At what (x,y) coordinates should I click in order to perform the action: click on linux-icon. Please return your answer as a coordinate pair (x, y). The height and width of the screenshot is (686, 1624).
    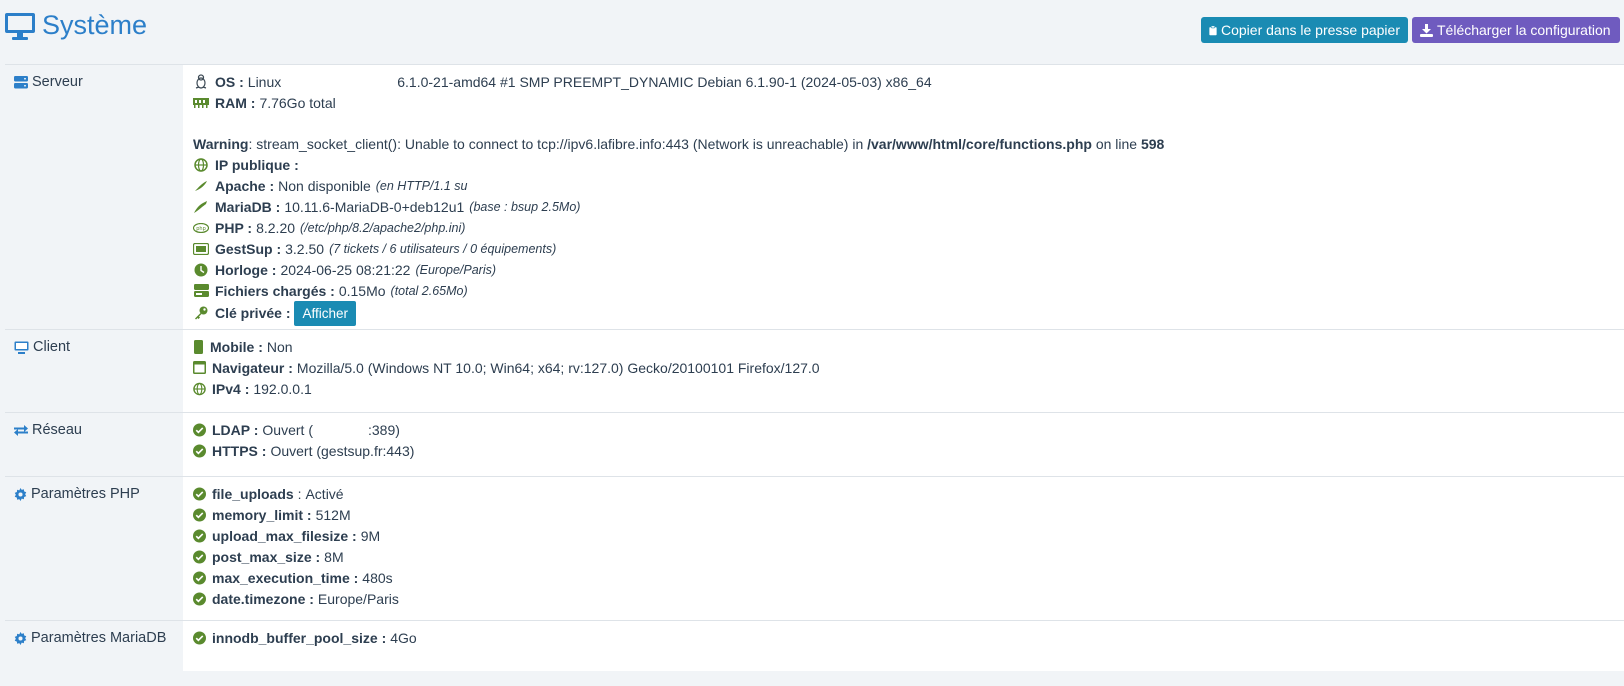
    Looking at the image, I should click on (201, 82).